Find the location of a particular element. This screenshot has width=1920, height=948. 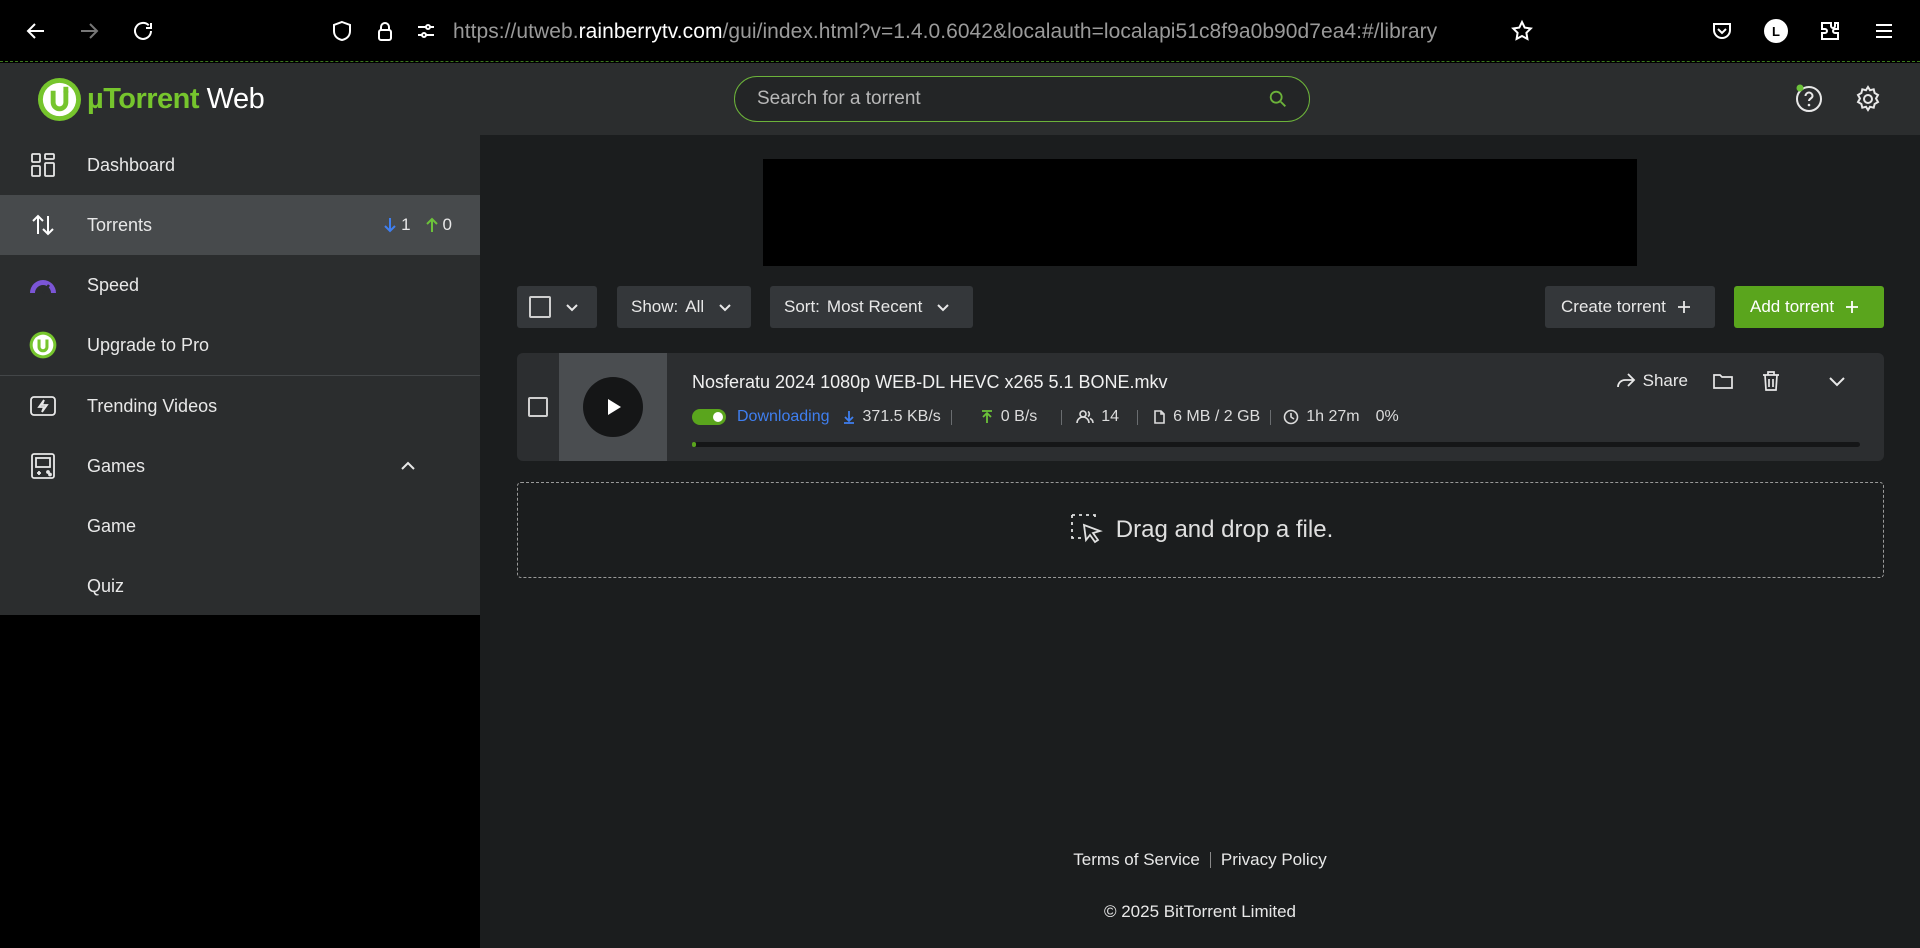

shield-icon is located at coordinates (342, 31).